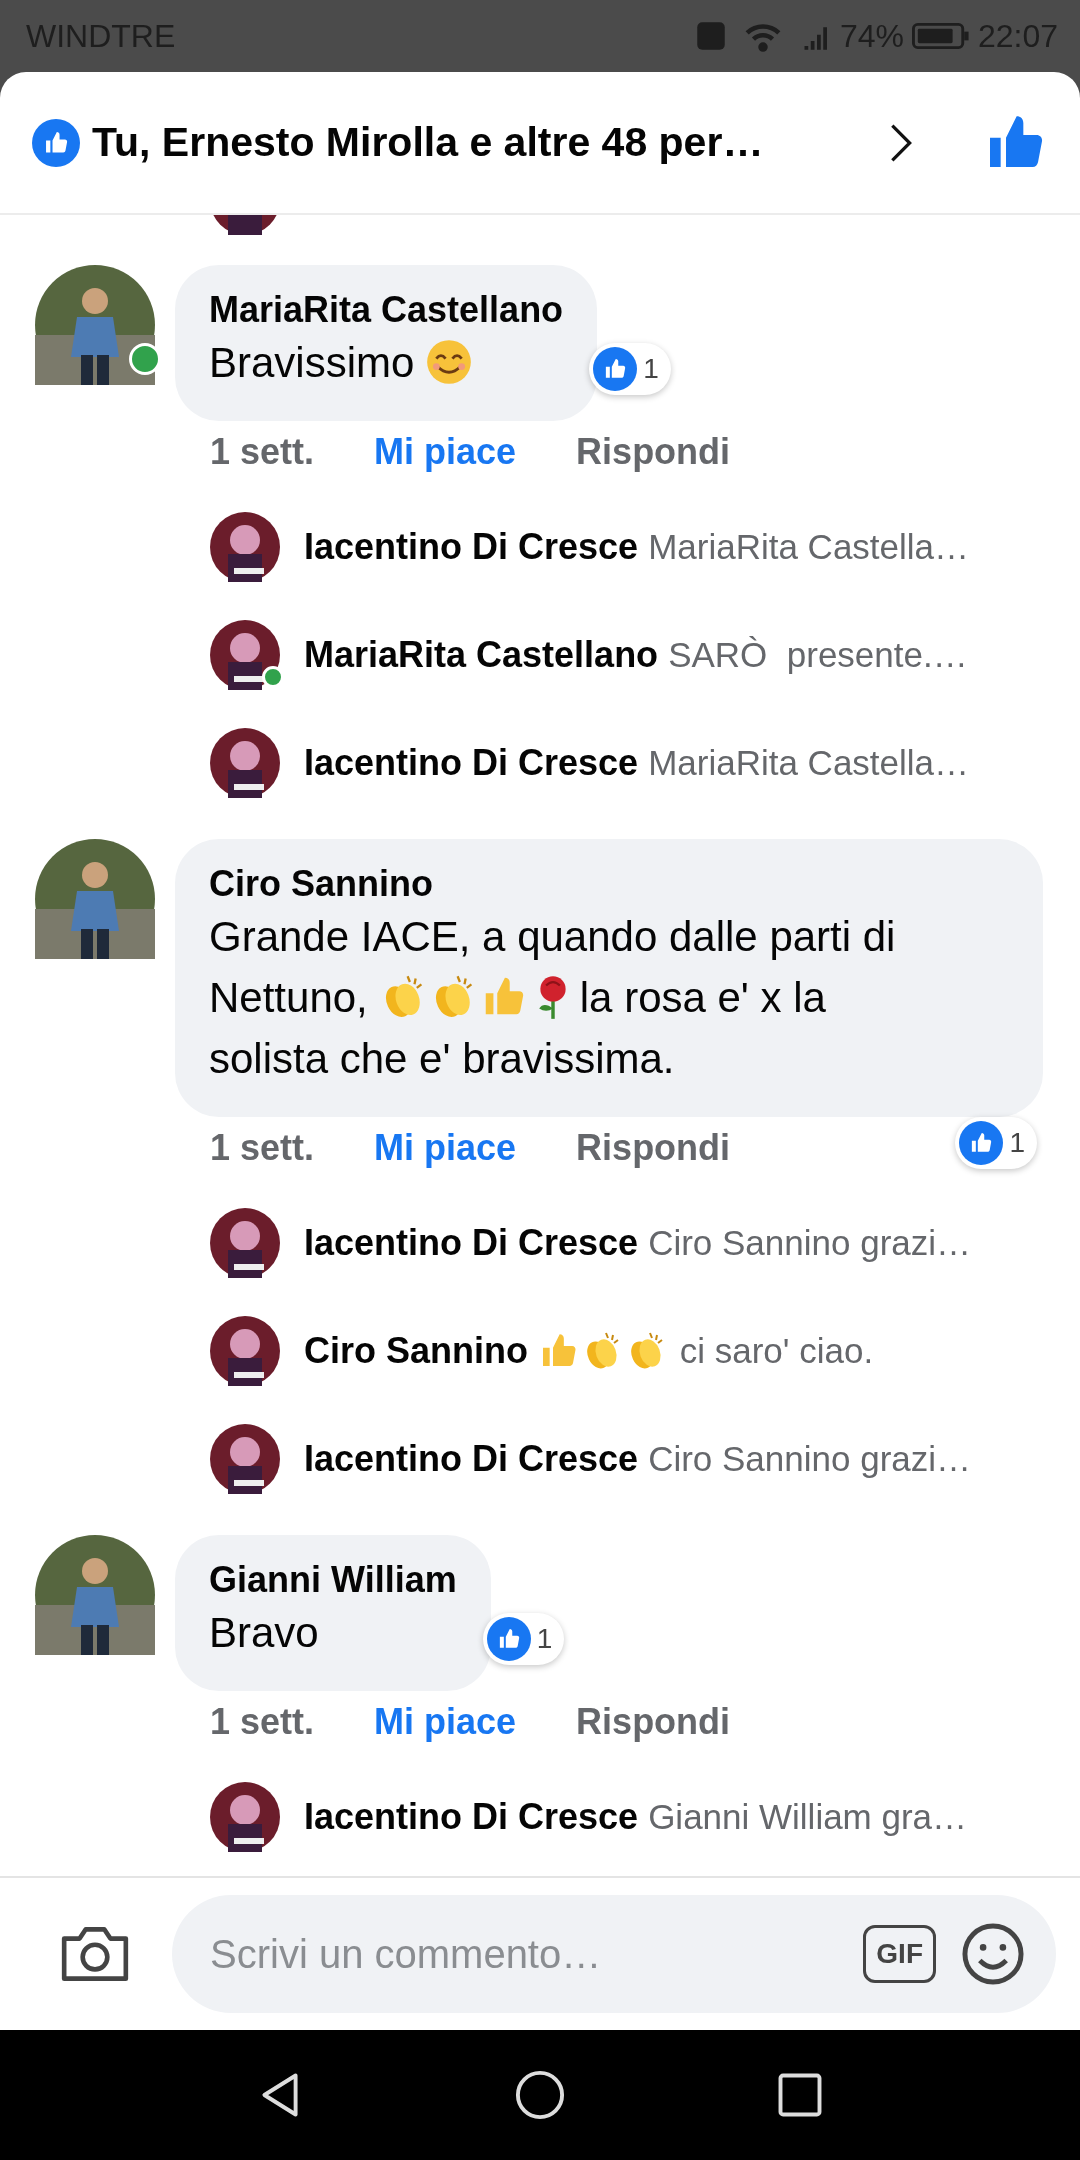 Image resolution: width=1080 pixels, height=2160 pixels. Describe the element at coordinates (609, 883) in the screenshot. I see `comment-author: Ciro Sannino` at that location.